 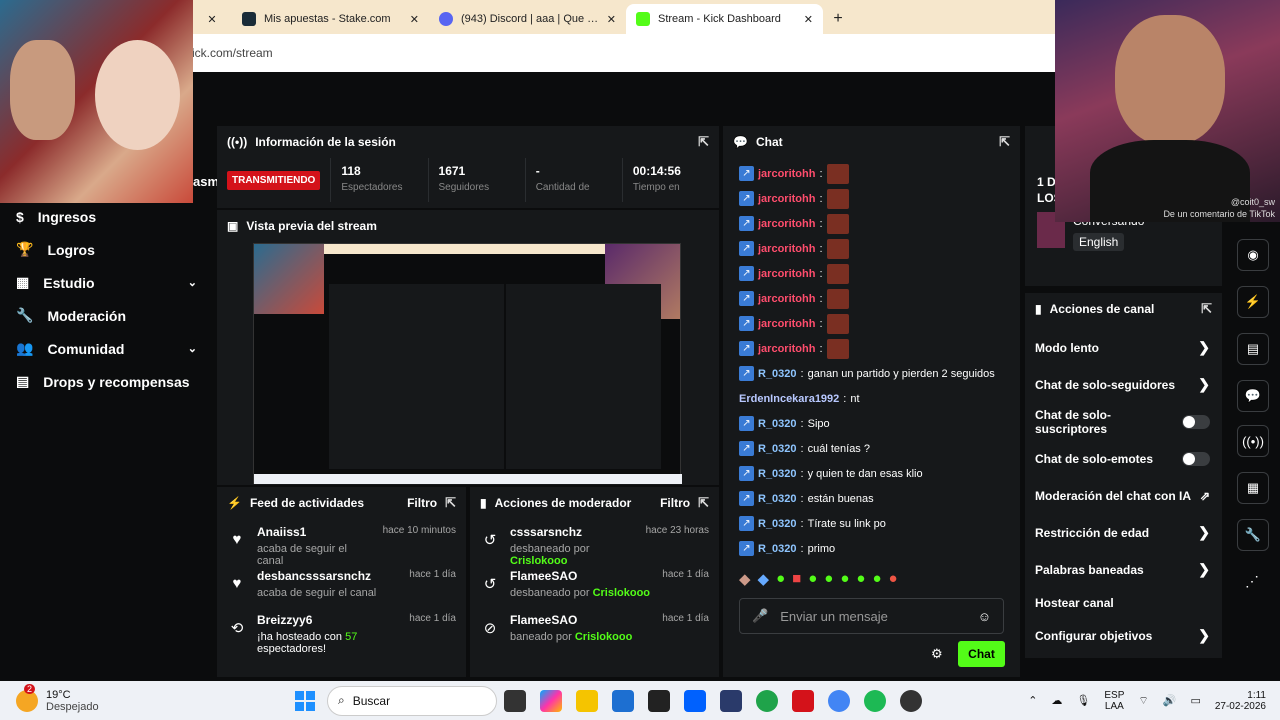 What do you see at coordinates (838, 19) in the screenshot?
I see `new-tab-button: +` at bounding box center [838, 19].